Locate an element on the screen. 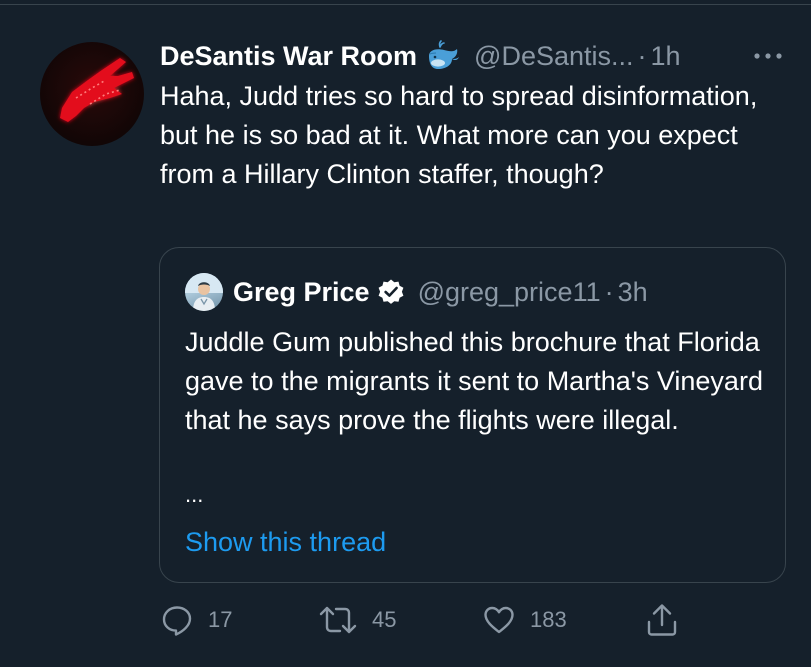 Image resolution: width=811 pixels, height=667 pixels. reply-count: 17 is located at coordinates (220, 619).